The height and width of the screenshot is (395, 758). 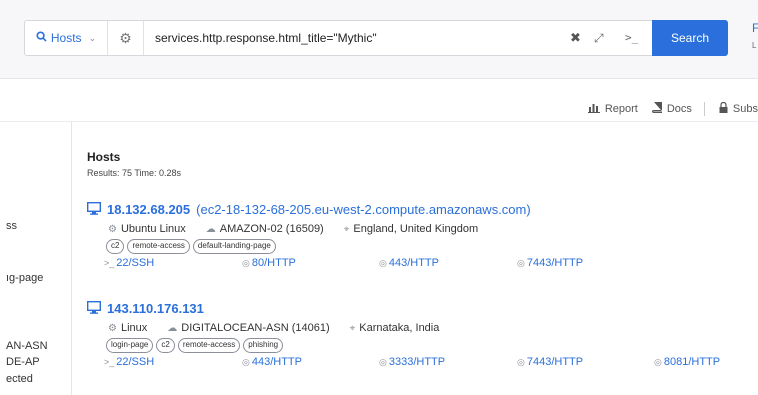 What do you see at coordinates (155, 308) in the screenshot?
I see `host-ip-link: 143.110.176.131` at bounding box center [155, 308].